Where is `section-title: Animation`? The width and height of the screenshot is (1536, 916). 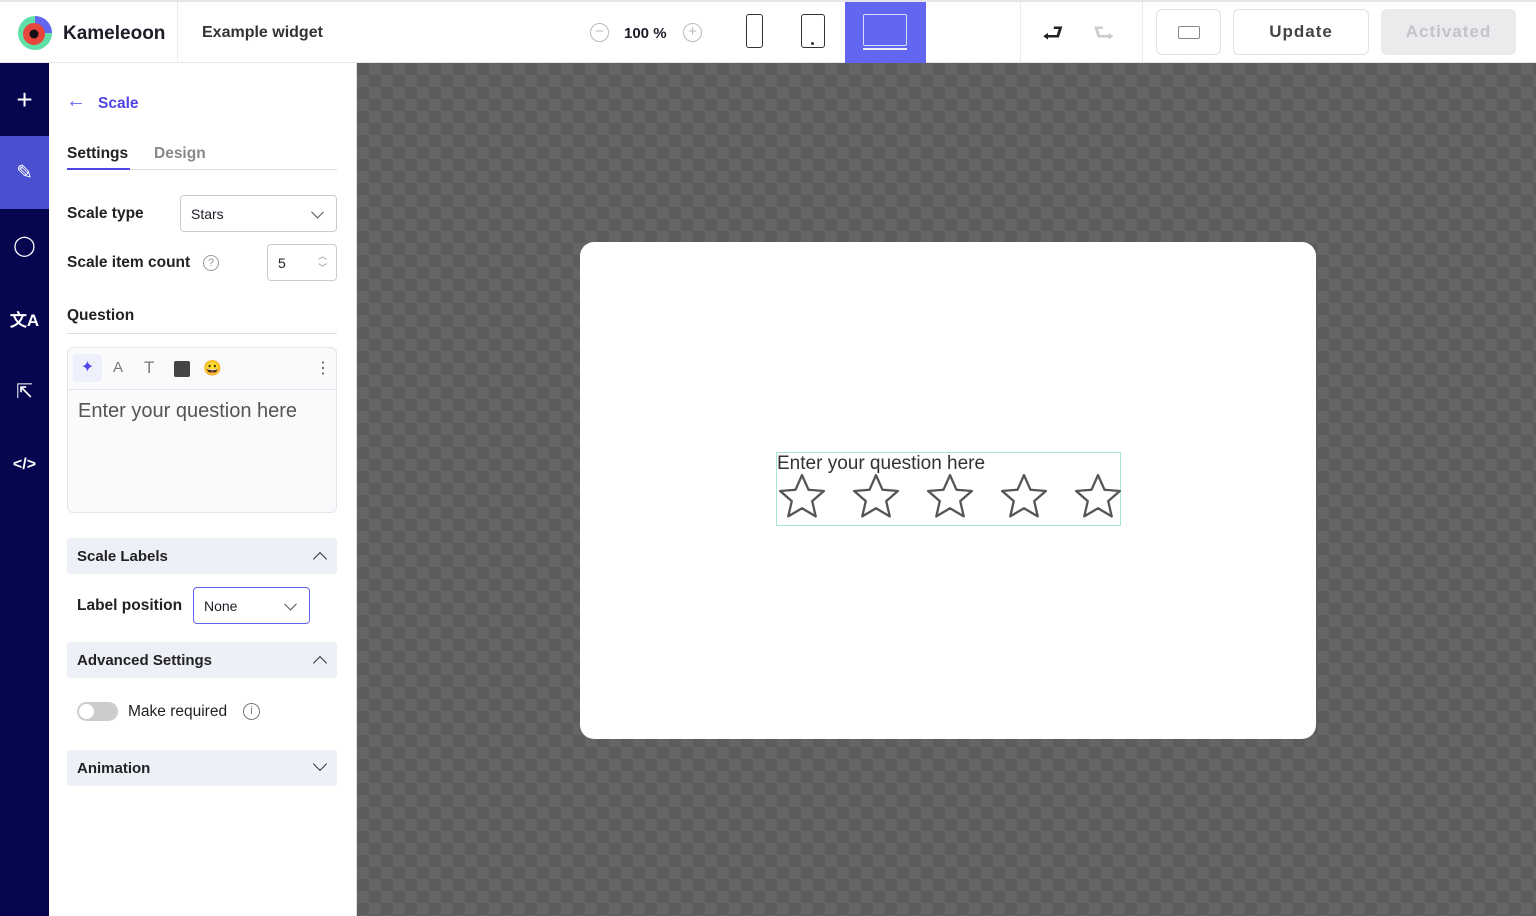 section-title: Animation is located at coordinates (114, 768).